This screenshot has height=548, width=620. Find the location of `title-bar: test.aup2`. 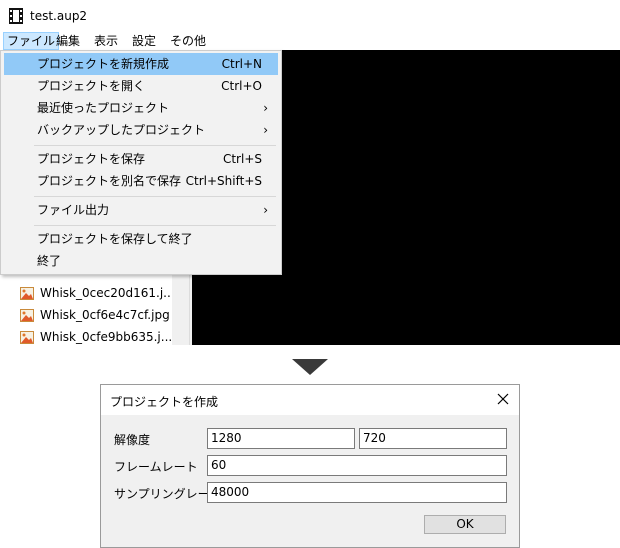

title-bar: test.aup2 is located at coordinates (310, 16).